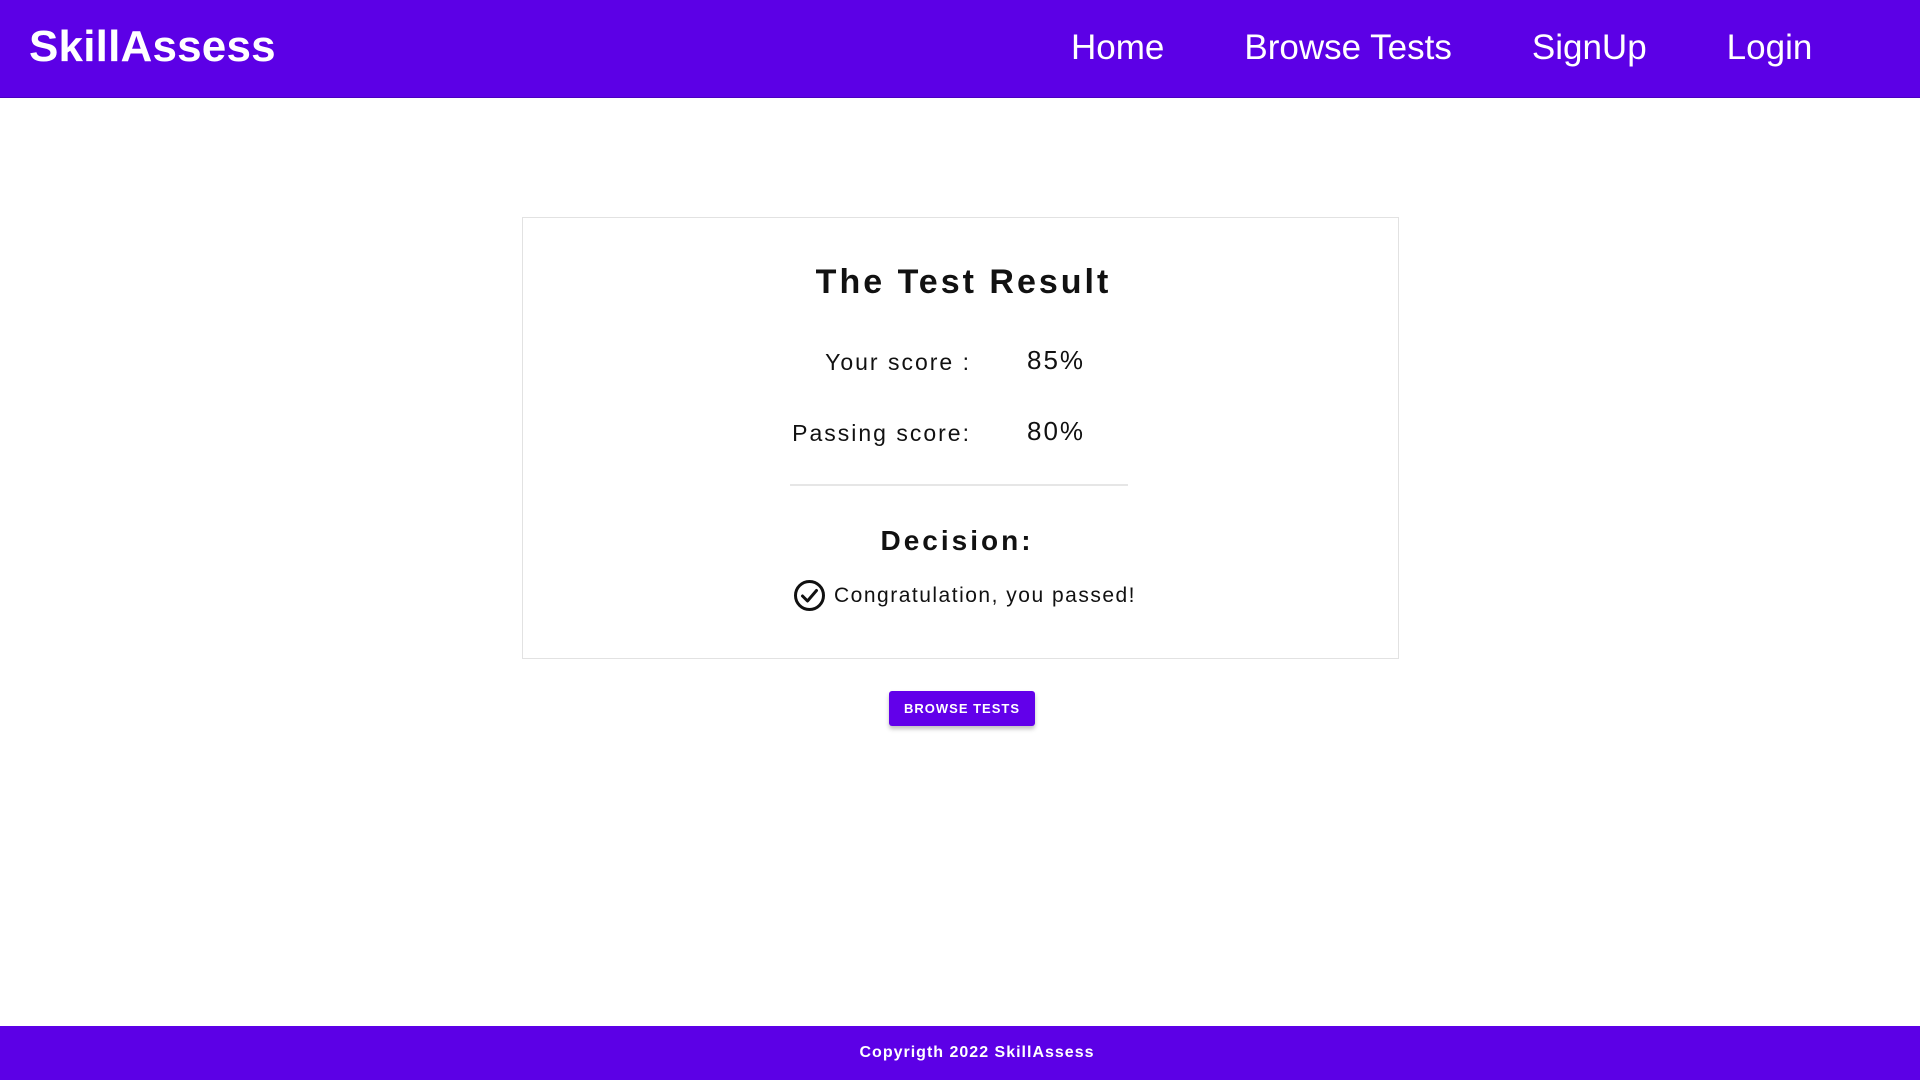  What do you see at coordinates (963, 282) in the screenshot?
I see `result-title: The Test Result` at bounding box center [963, 282].